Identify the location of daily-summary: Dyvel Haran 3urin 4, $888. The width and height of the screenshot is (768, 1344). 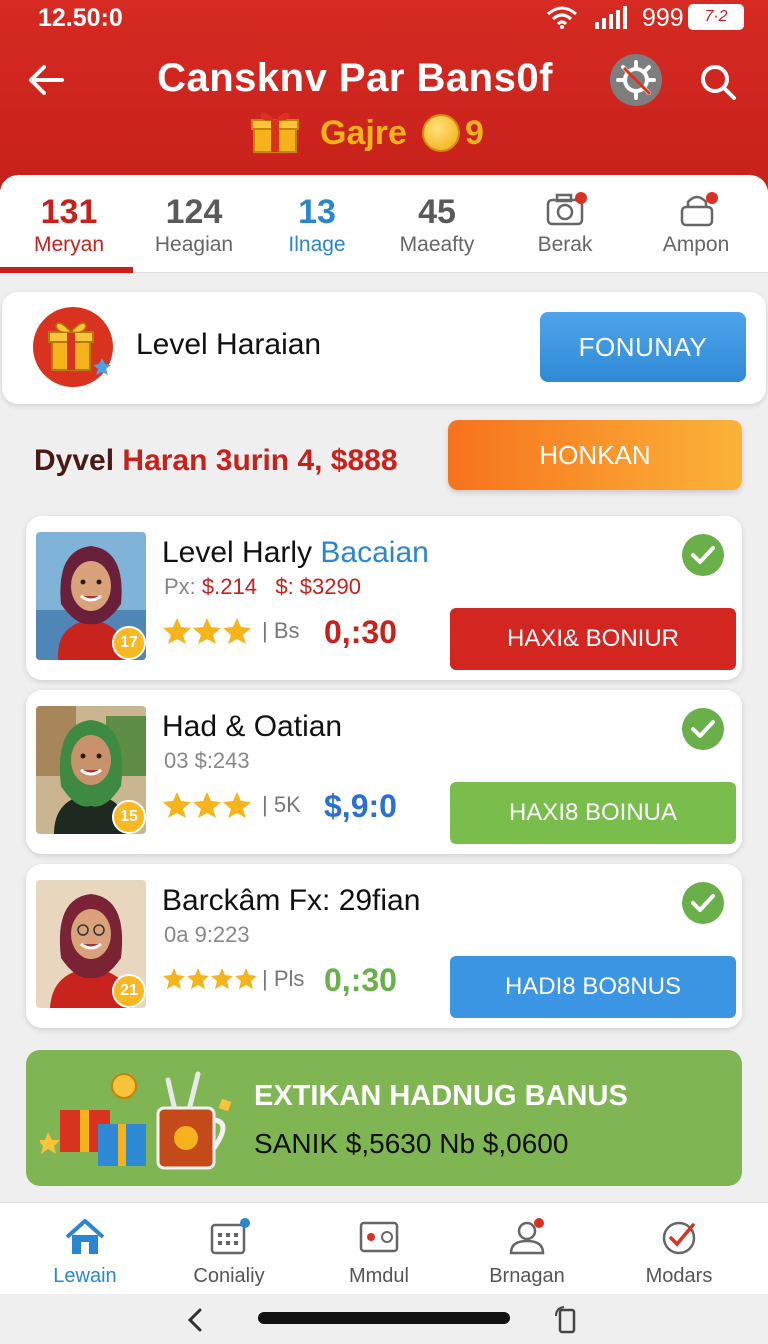
(216, 461).